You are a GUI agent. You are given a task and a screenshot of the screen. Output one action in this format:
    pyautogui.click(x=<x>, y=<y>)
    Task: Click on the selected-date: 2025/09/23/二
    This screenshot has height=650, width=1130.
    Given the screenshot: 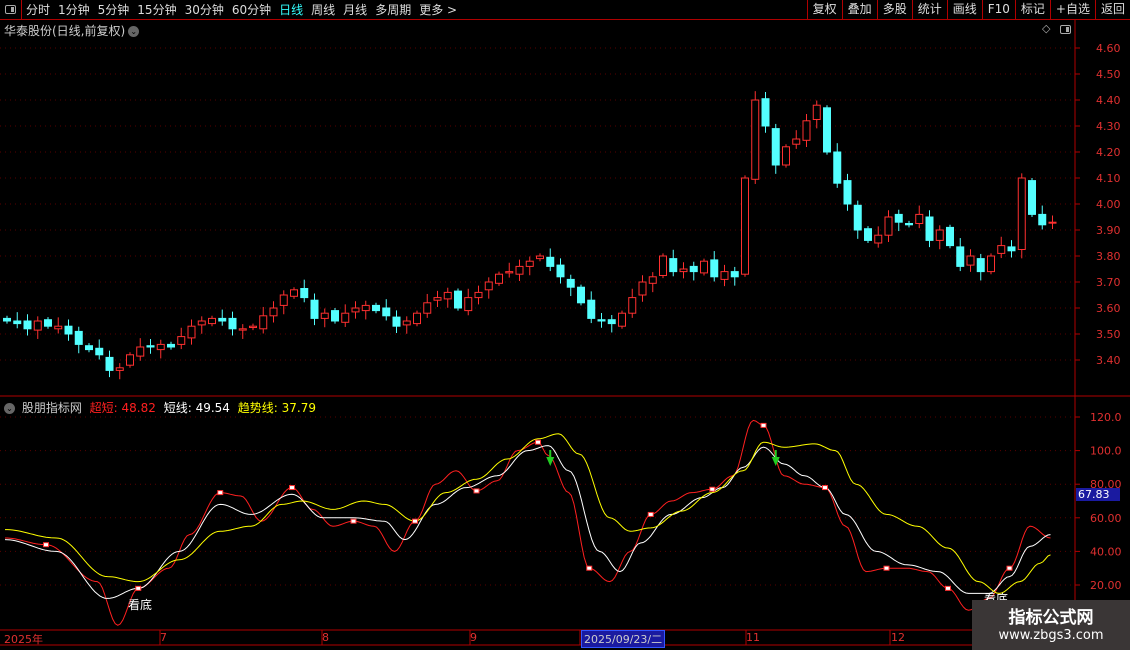 What is the action you would take?
    pyautogui.click(x=623, y=639)
    